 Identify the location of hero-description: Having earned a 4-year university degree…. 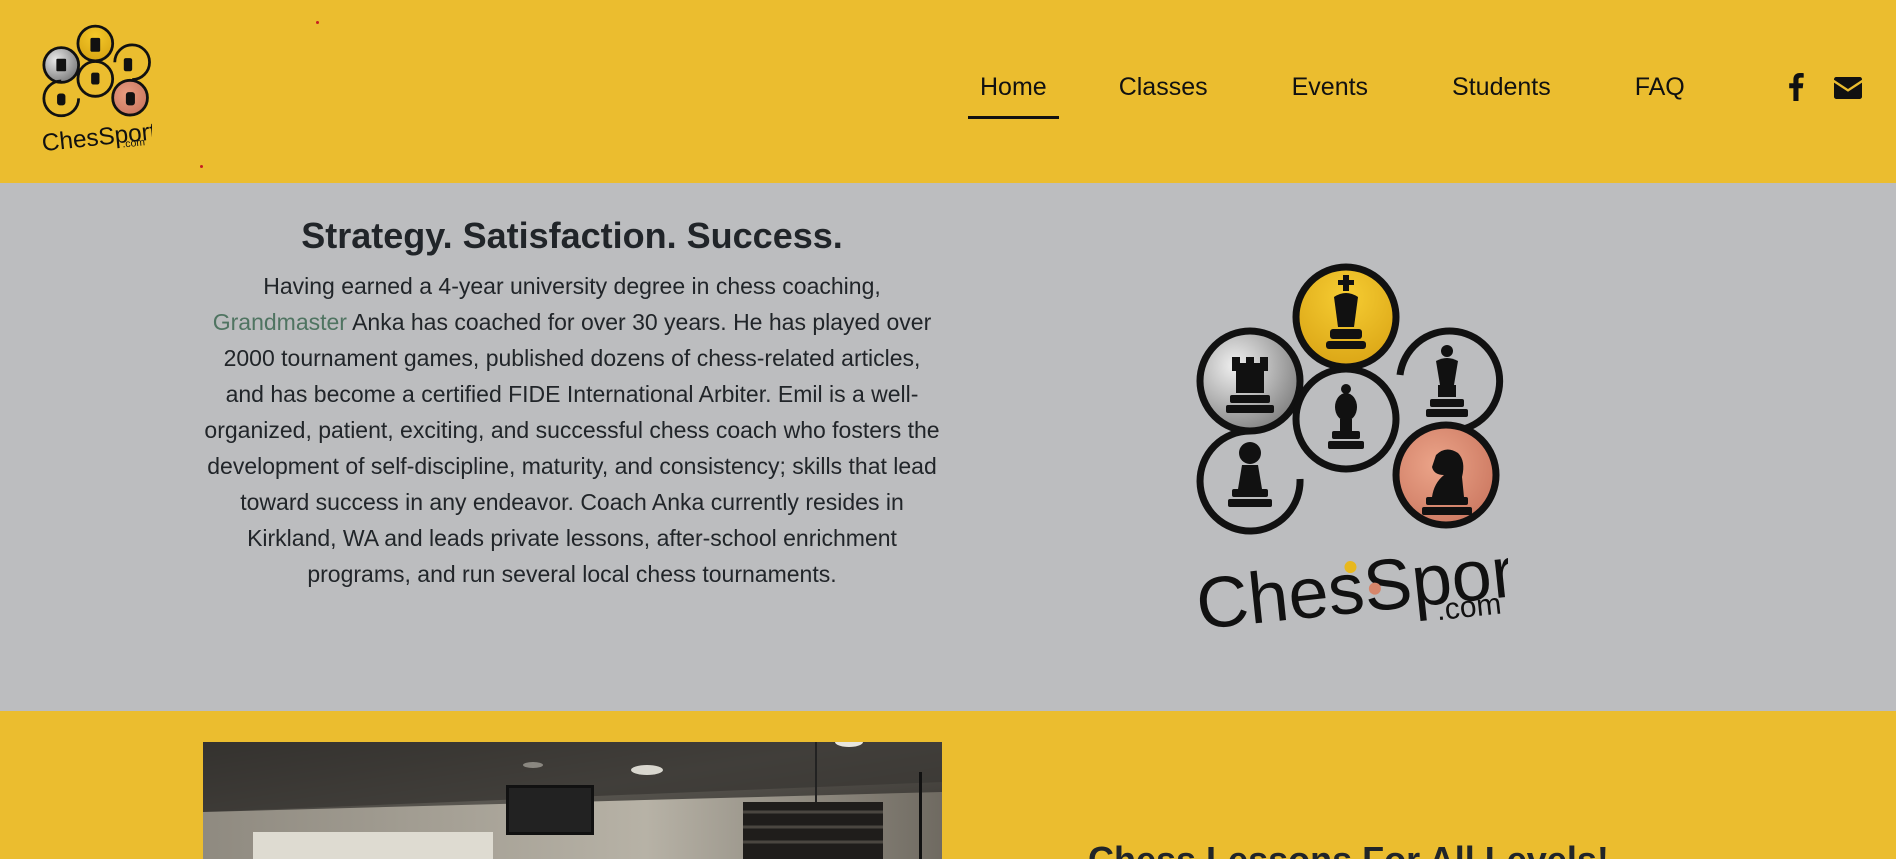
(572, 430).